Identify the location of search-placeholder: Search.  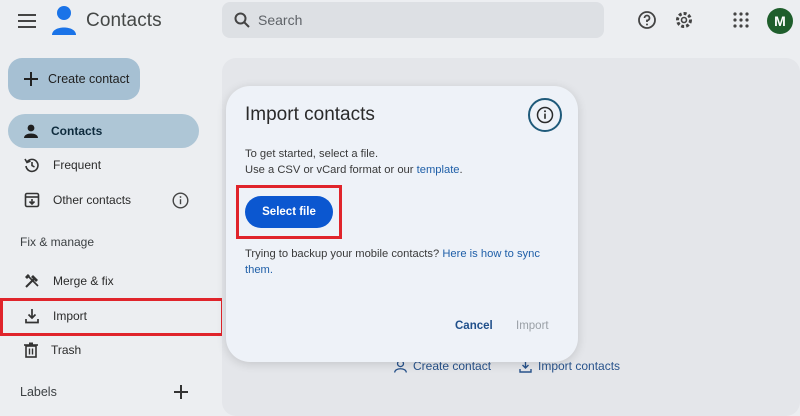
(280, 20).